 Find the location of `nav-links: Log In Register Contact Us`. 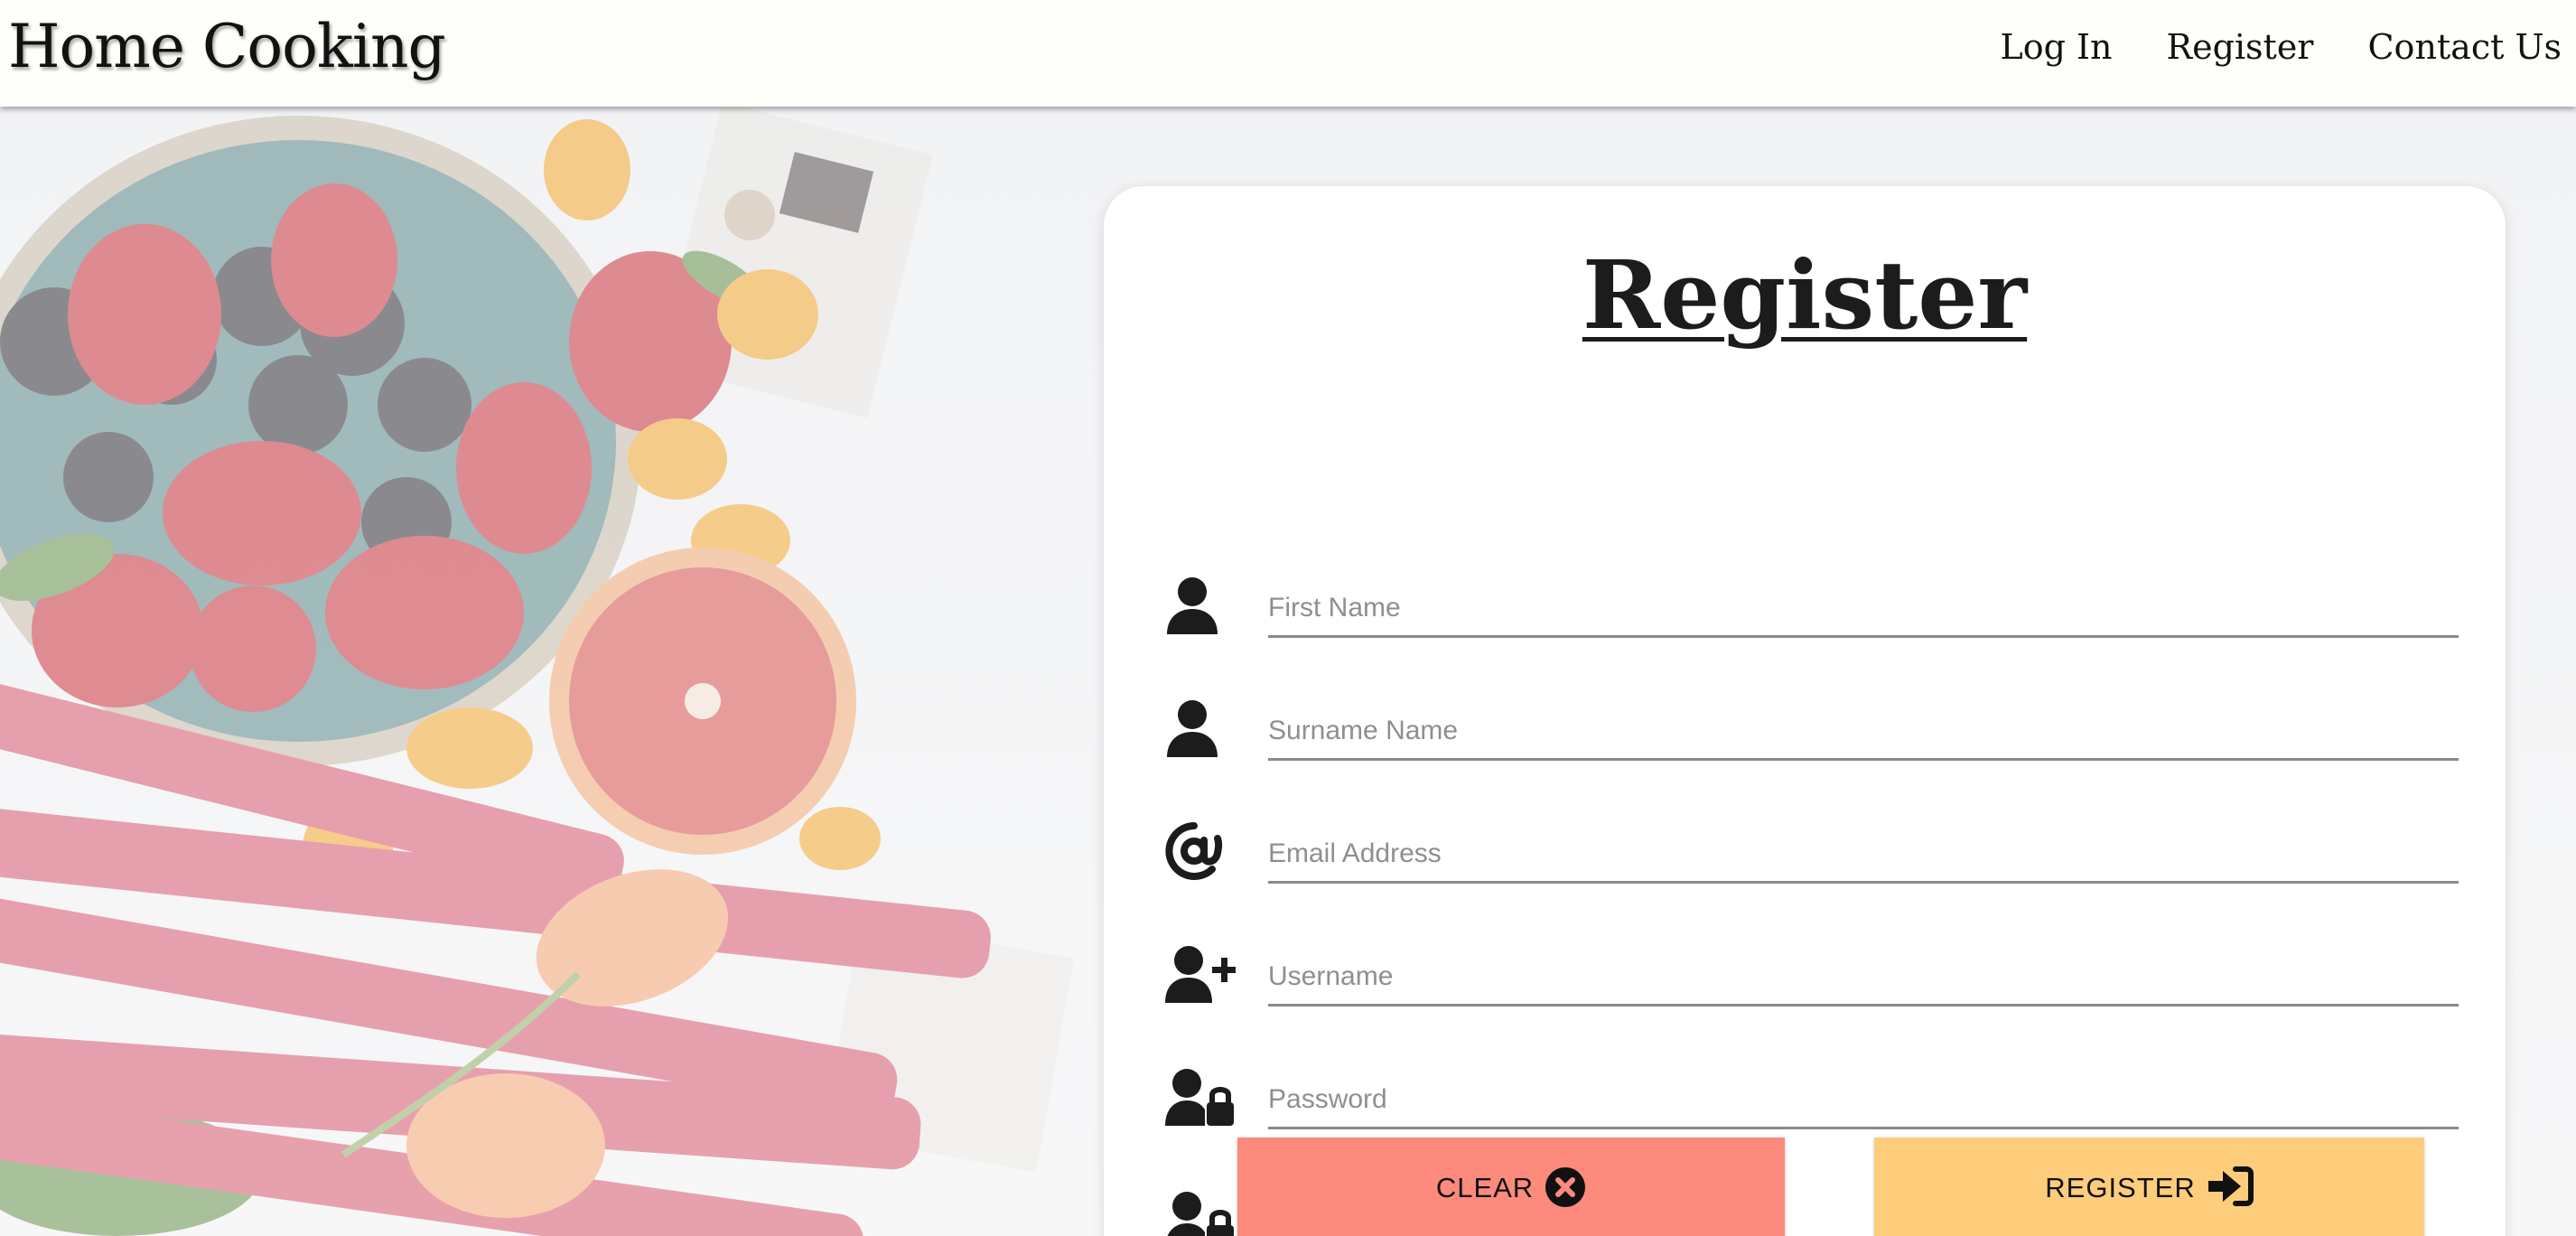

nav-links: Log In Register Contact Us is located at coordinates (2281, 47).